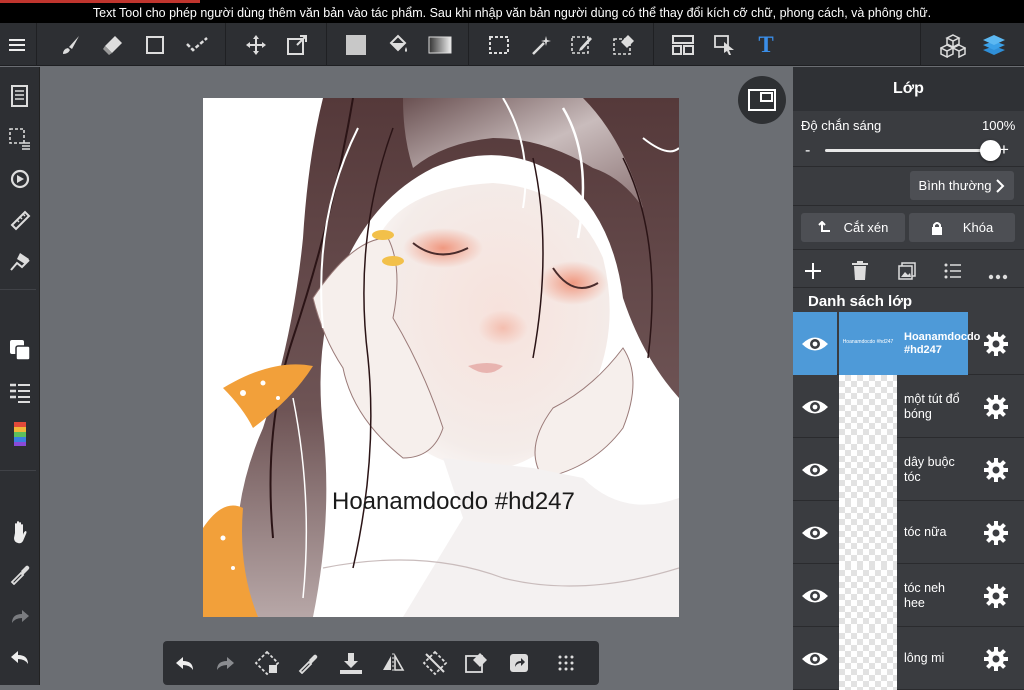 This screenshot has height=690, width=1024. I want to click on layer-list-icon, so click(20, 392).